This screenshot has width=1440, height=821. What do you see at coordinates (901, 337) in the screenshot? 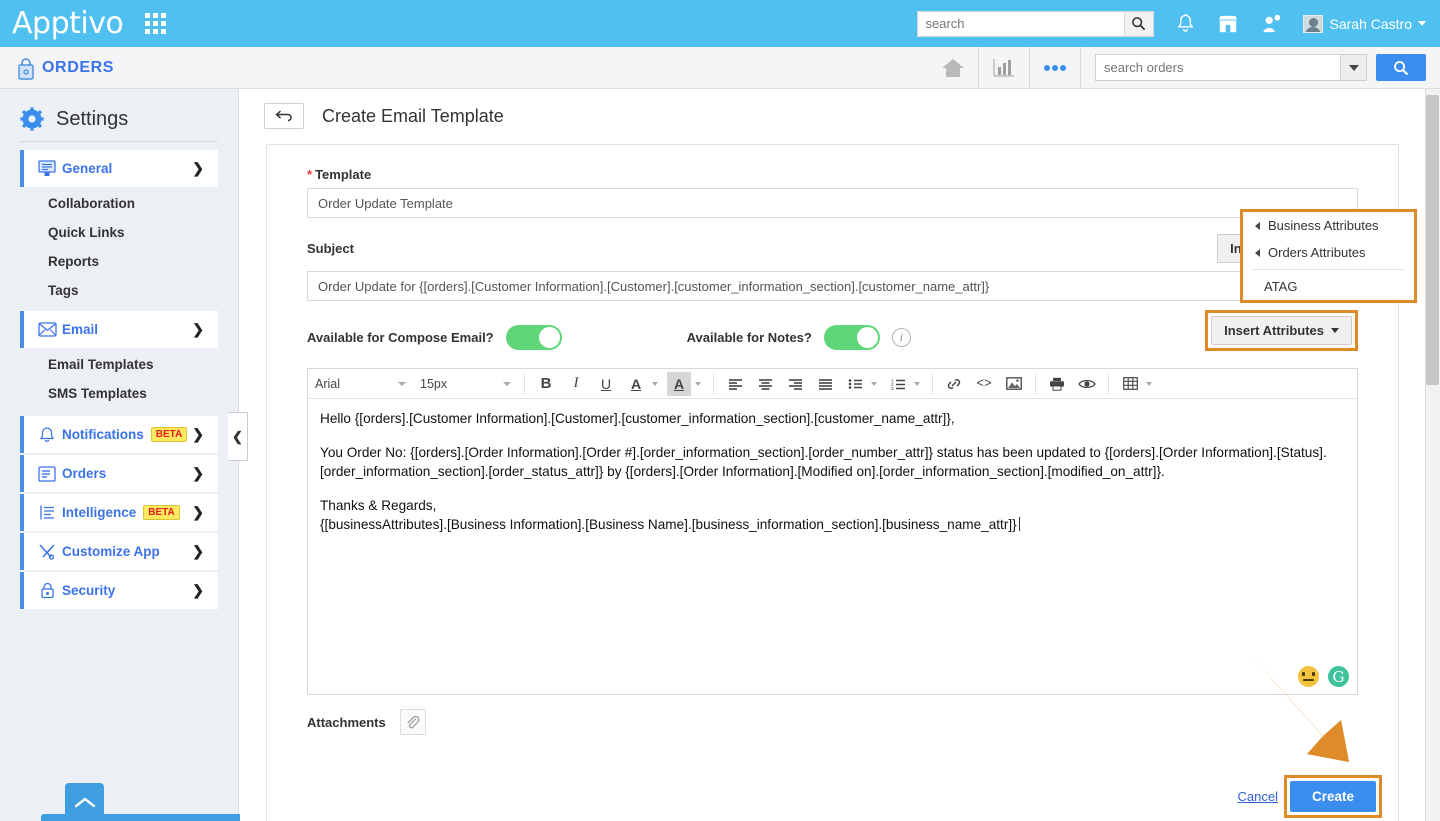
I see `info-icon: i` at bounding box center [901, 337].